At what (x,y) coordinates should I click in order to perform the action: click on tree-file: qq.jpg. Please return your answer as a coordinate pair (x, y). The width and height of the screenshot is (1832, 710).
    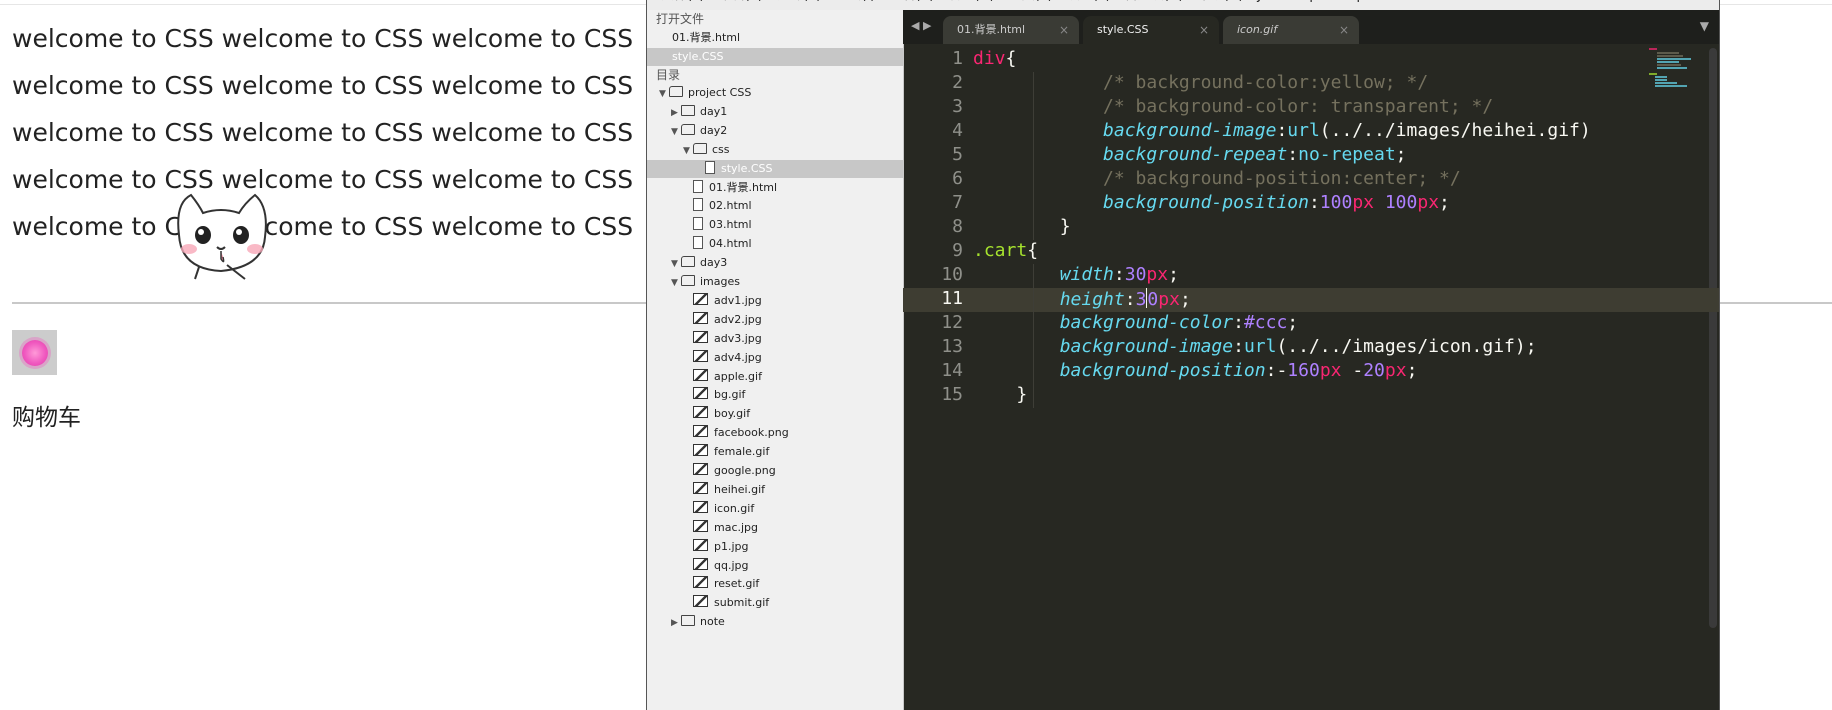
    Looking at the image, I should click on (775, 566).